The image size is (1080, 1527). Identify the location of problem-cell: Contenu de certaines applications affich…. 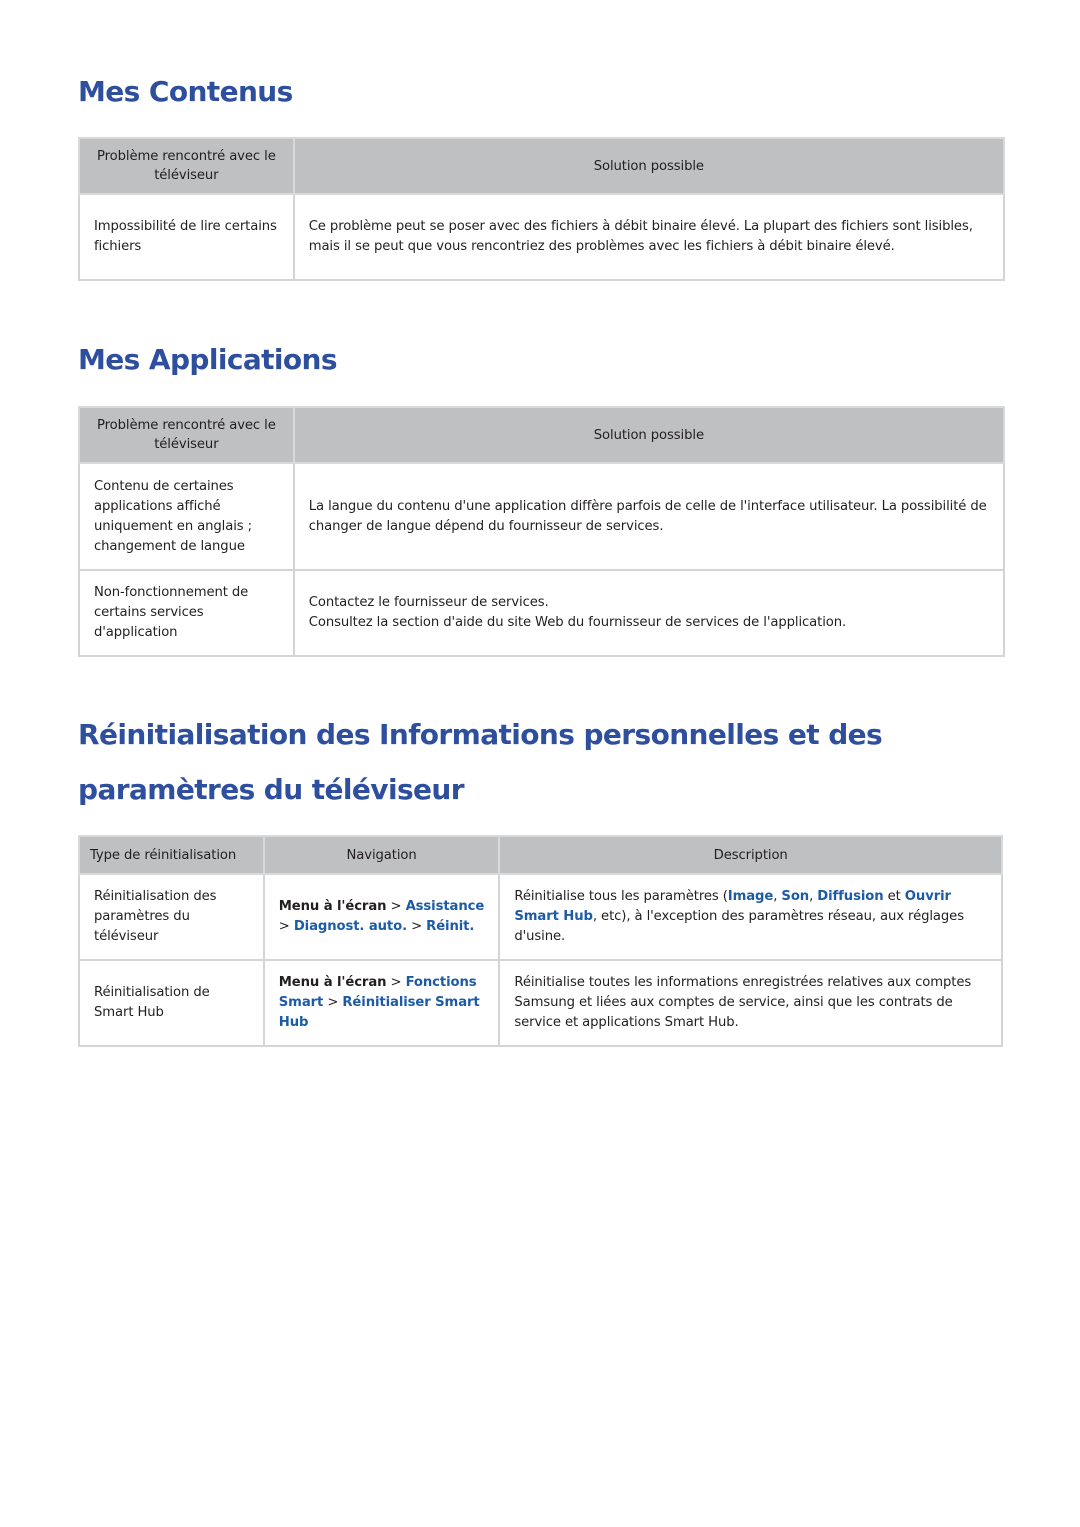
(186, 516).